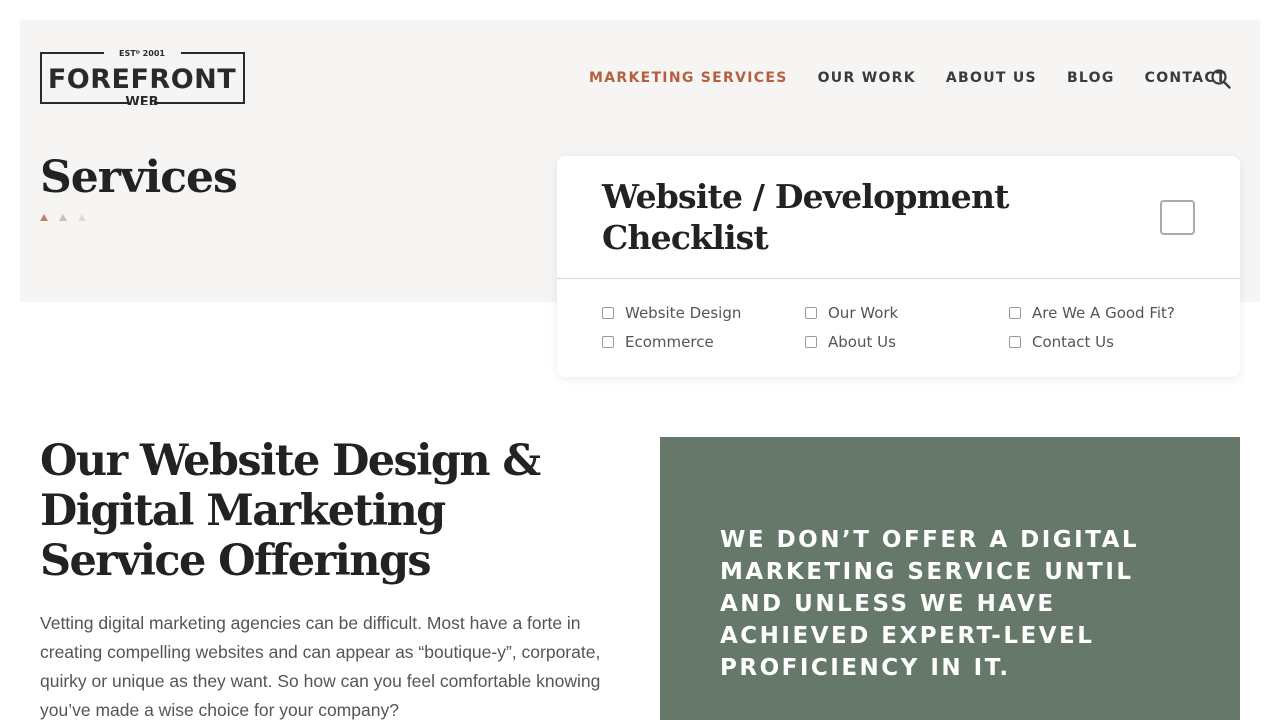 The height and width of the screenshot is (720, 1280). Describe the element at coordinates (1115, 341) in the screenshot. I see `checklist-item-contact-us: Contact Us` at that location.